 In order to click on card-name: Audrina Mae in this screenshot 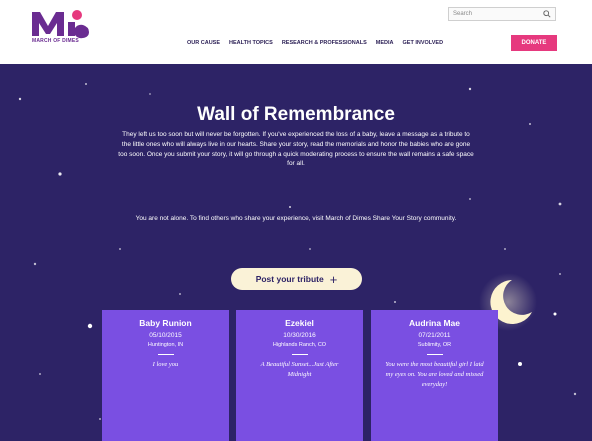, I will do `click(434, 323)`.